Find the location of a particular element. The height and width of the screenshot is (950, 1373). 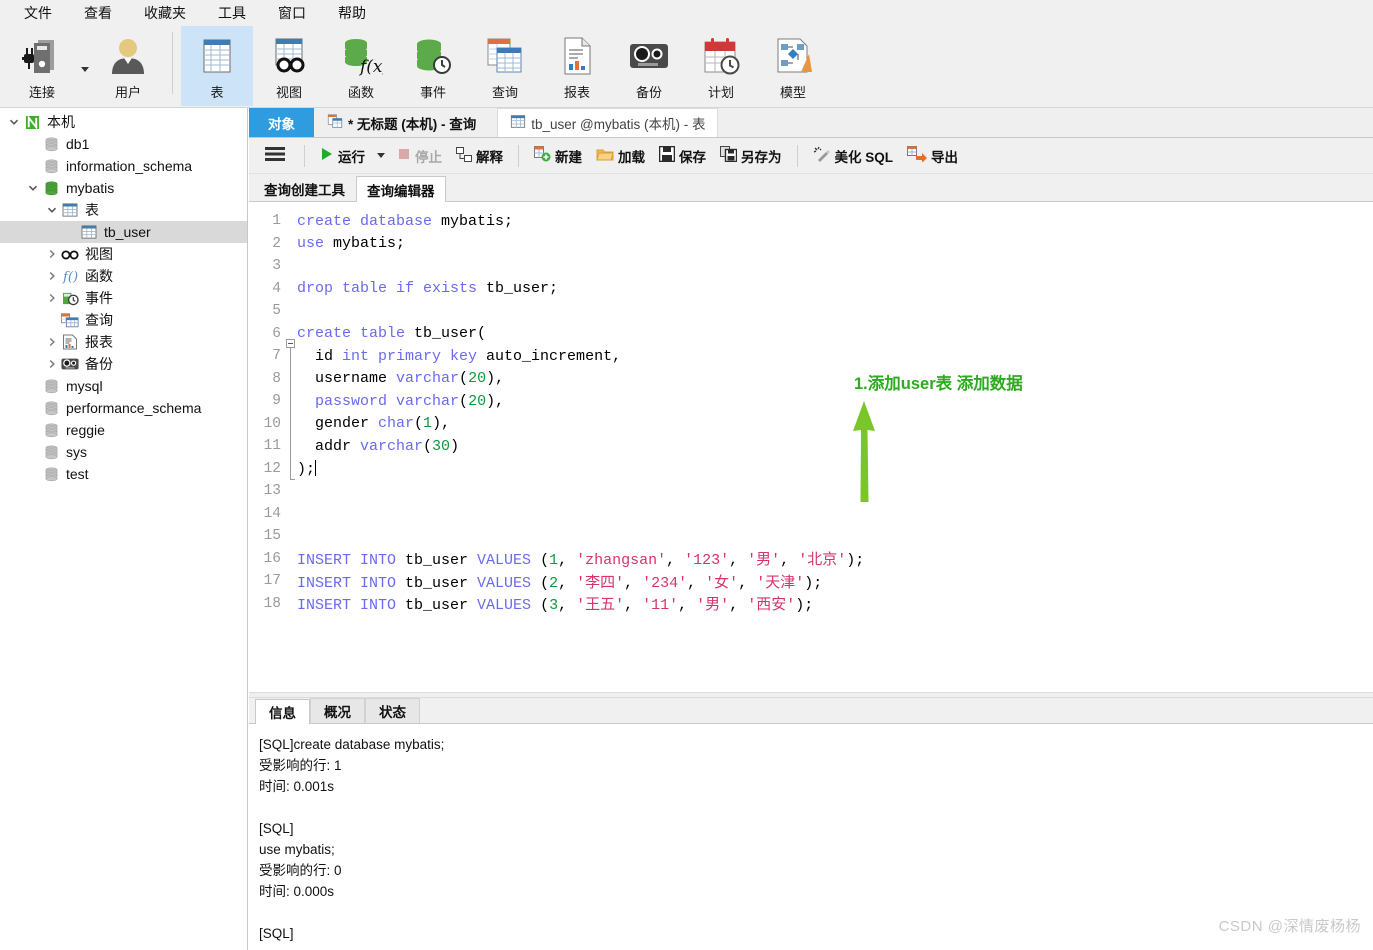

tree-node-performance_schema: performance_schema is located at coordinates (123, 408).